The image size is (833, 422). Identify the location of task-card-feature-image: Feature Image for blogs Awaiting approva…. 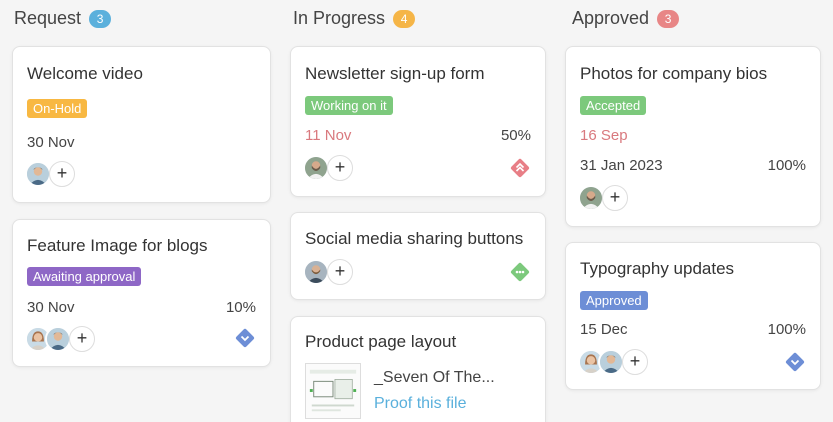
(141, 293).